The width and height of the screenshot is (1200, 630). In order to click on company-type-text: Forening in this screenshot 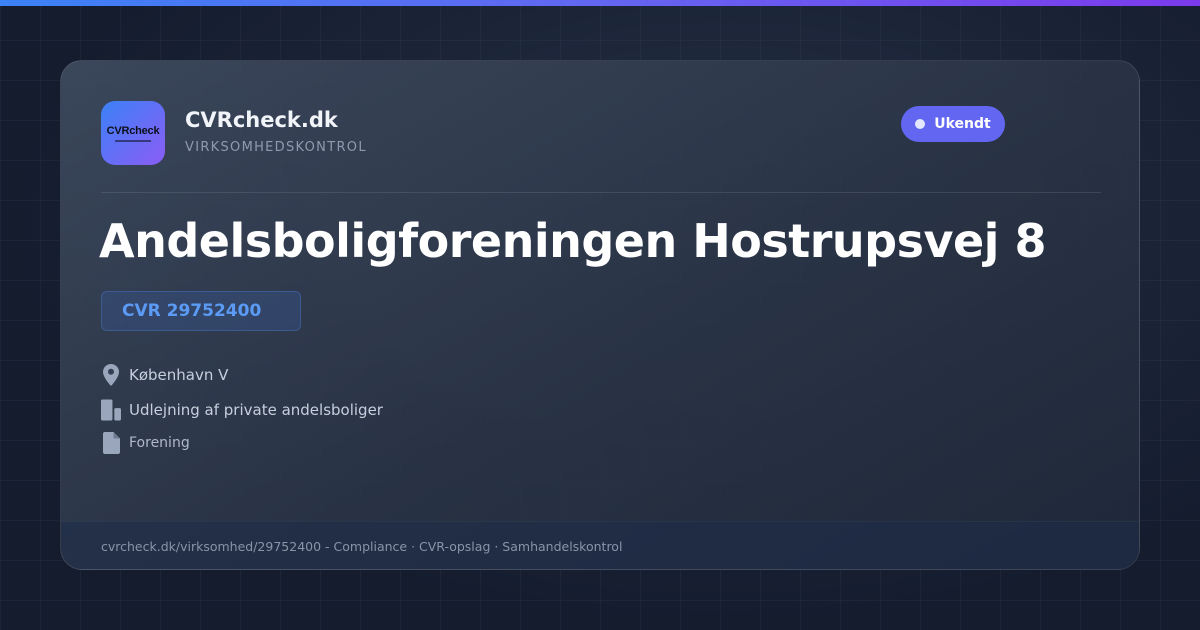, I will do `click(159, 443)`.